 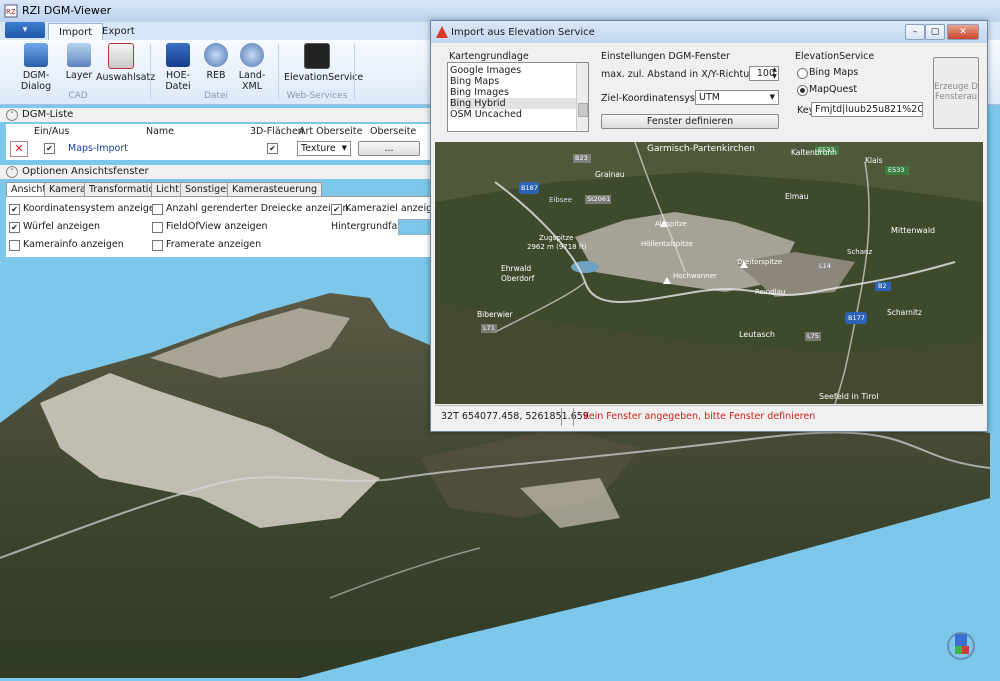 I want to click on auswahlsatz-button: Auswahlsatz, so click(x=125, y=63).